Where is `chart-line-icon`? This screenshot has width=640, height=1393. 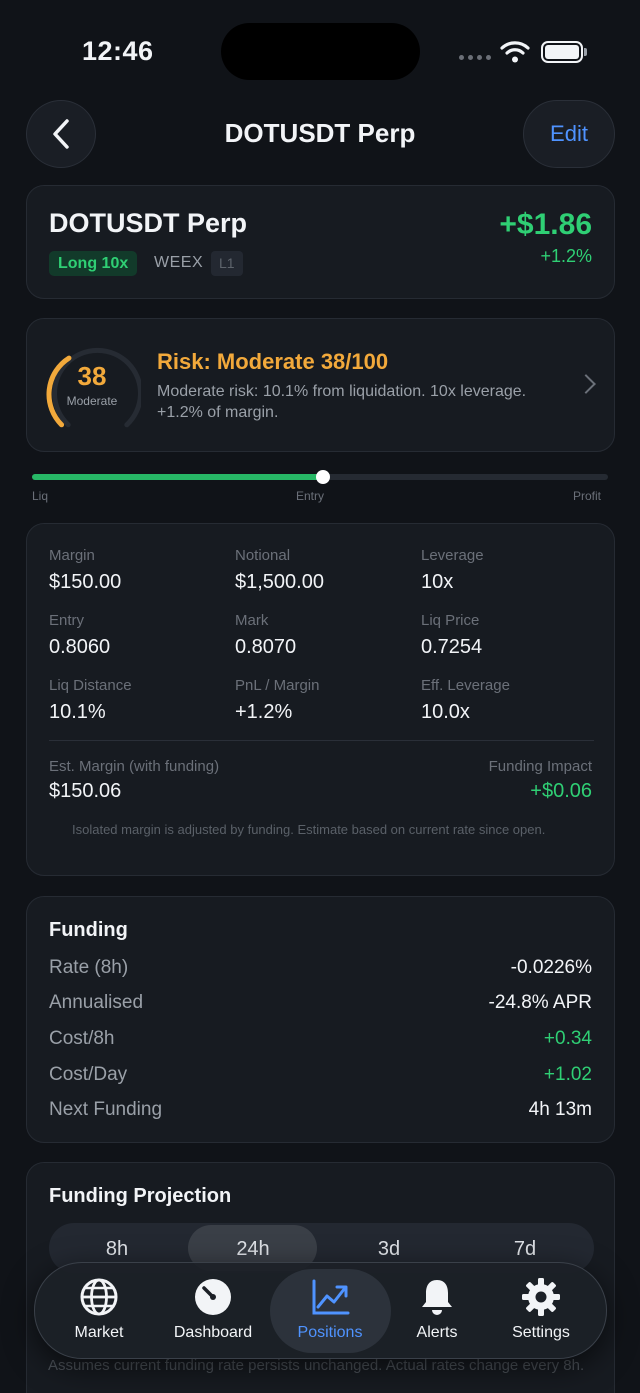 chart-line-icon is located at coordinates (331, 1297).